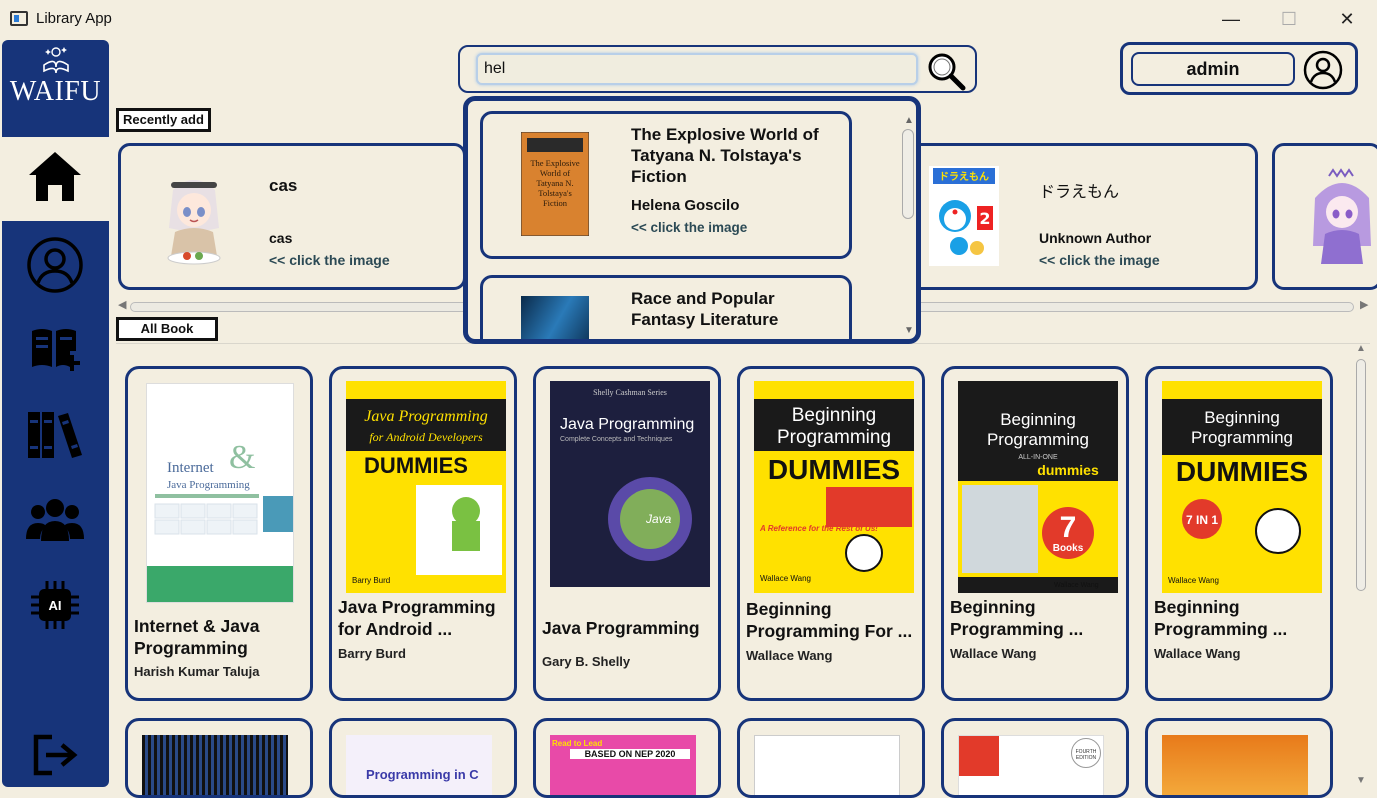  I want to click on recent-book-title: ドラえもん, so click(1079, 191).